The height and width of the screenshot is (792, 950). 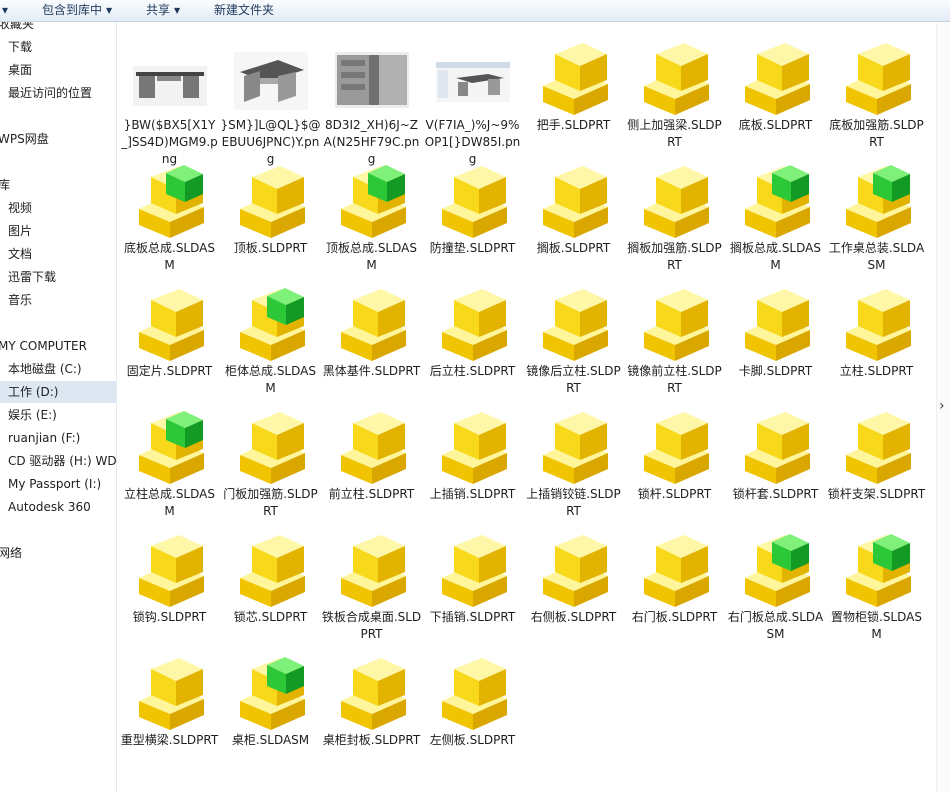 What do you see at coordinates (72, 10) in the screenshot?
I see `include-in-library-label: 包含到库中` at bounding box center [72, 10].